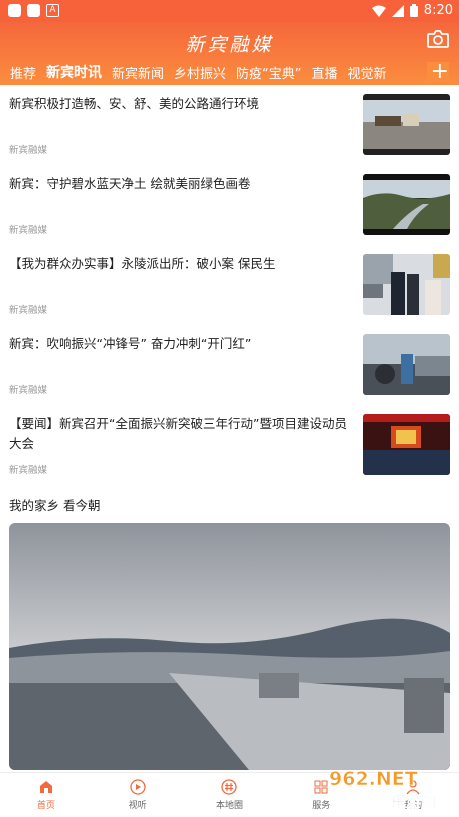 The height and width of the screenshot is (817, 459). Describe the element at coordinates (229, 365) in the screenshot. I see `news-item: 新宾：吹响振兴“冲锋号” 奋力冲刺“开门红” 新宾融媒` at that location.